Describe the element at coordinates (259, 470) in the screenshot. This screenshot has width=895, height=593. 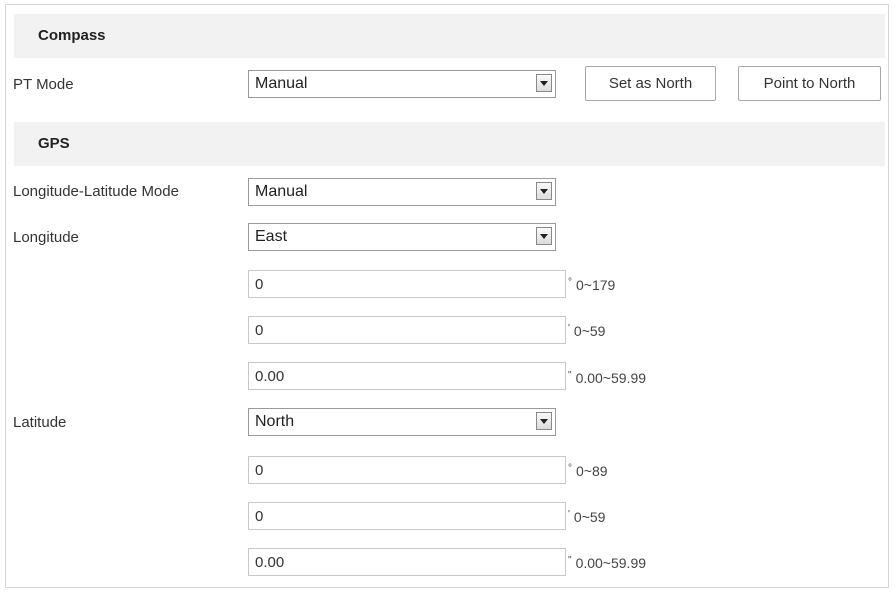
I see `latitude-degrees-value: 0` at that location.